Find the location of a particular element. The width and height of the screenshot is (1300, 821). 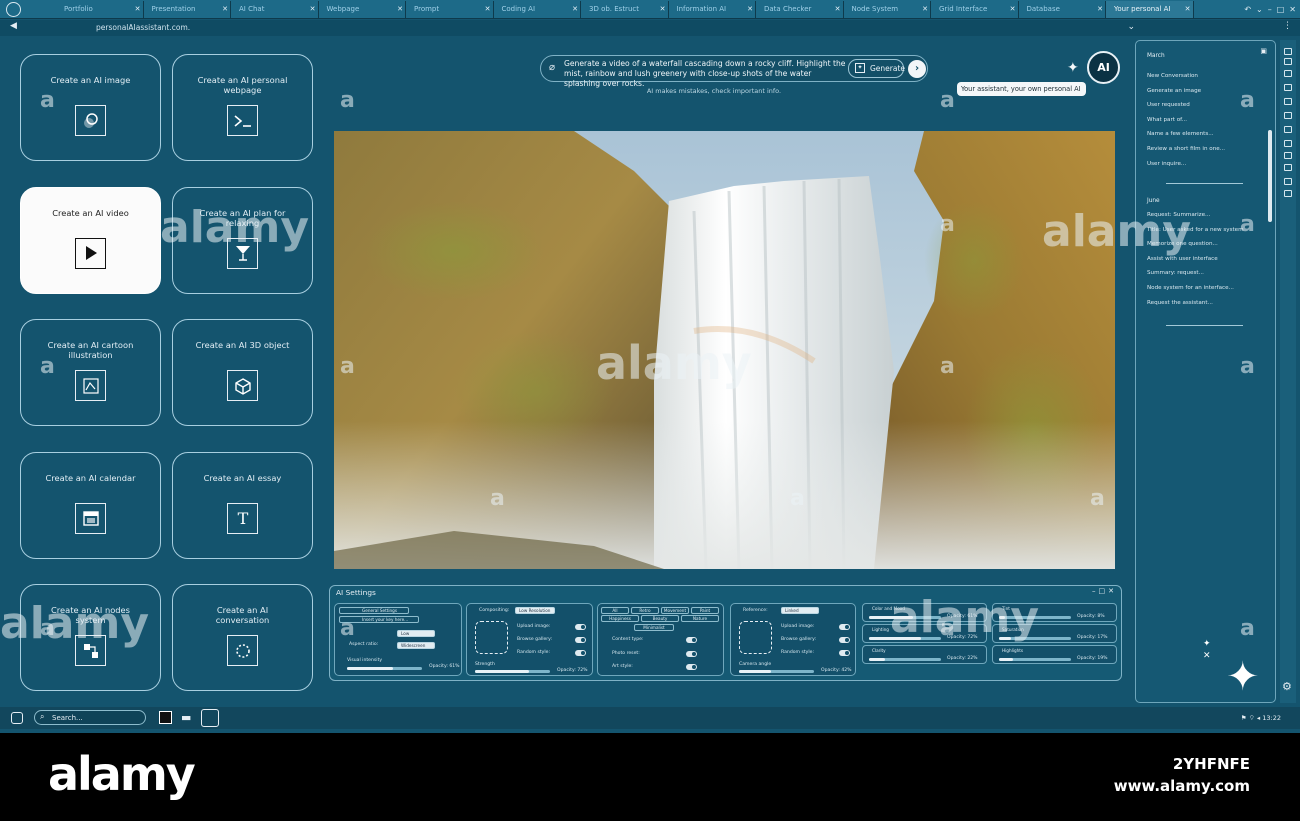

minimize-icon: – is located at coordinates (1270, 9).